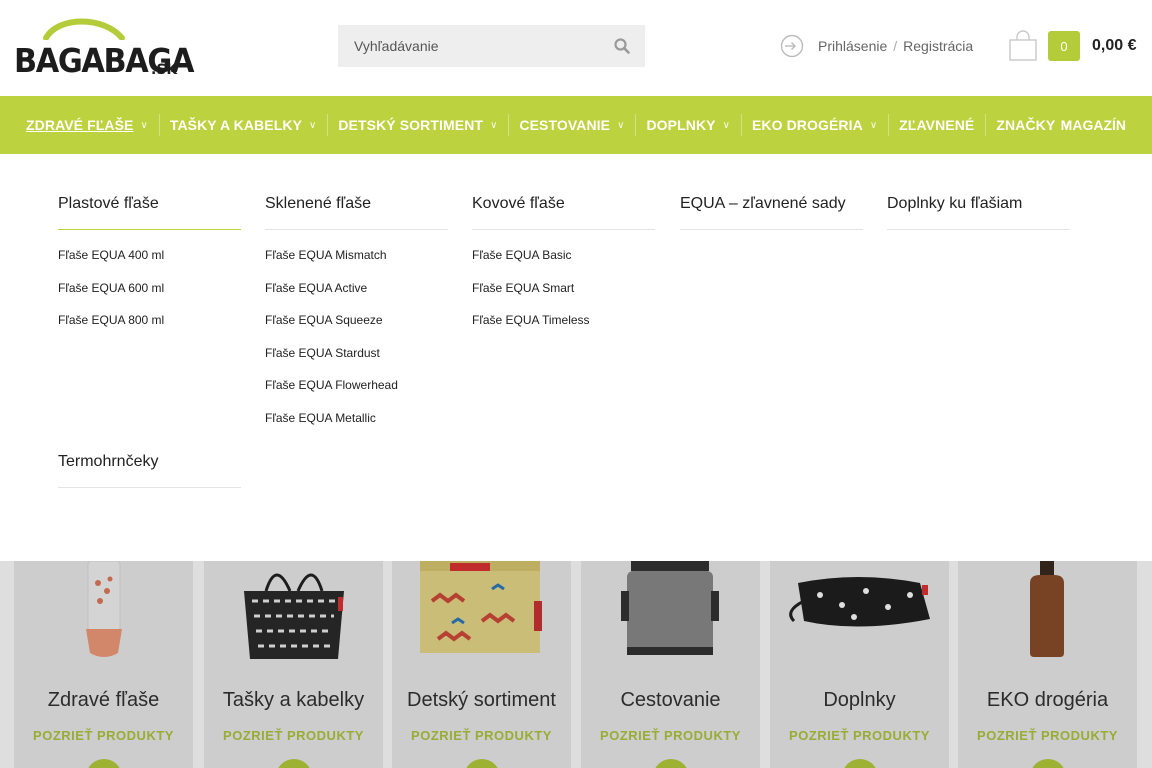 The image size is (1152, 768). Describe the element at coordinates (149, 192) in the screenshot. I see `mega-menu-column-title: Plastové fľaše` at that location.